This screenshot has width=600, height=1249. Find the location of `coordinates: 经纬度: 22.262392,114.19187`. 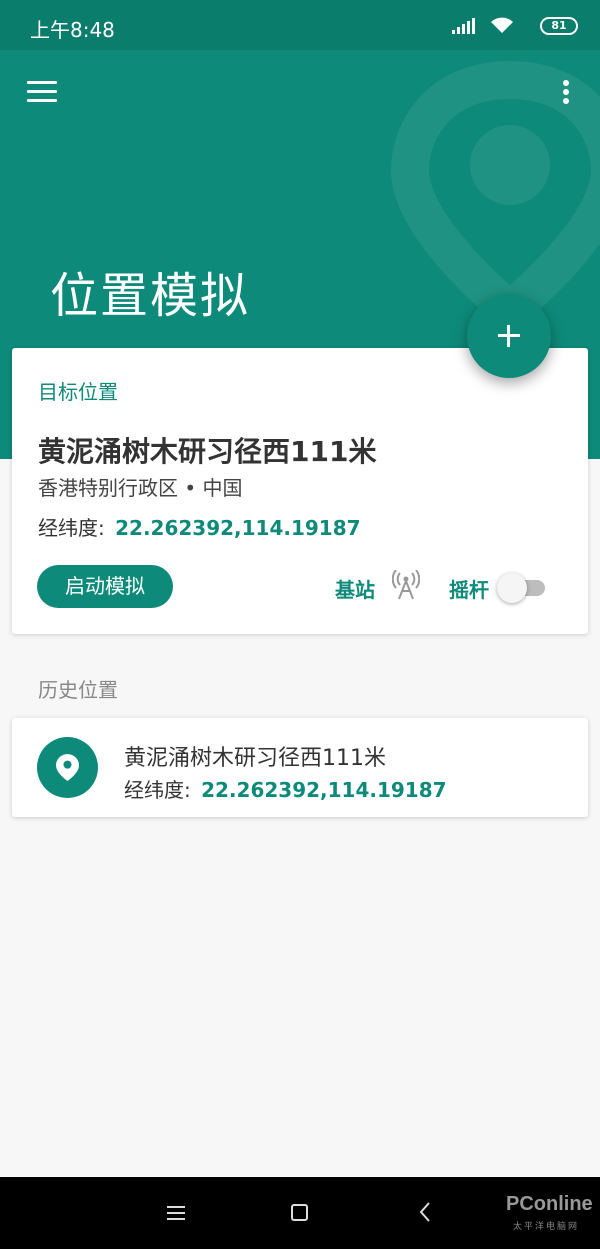

coordinates: 经纬度: 22.262392,114.19187 is located at coordinates (199, 526).